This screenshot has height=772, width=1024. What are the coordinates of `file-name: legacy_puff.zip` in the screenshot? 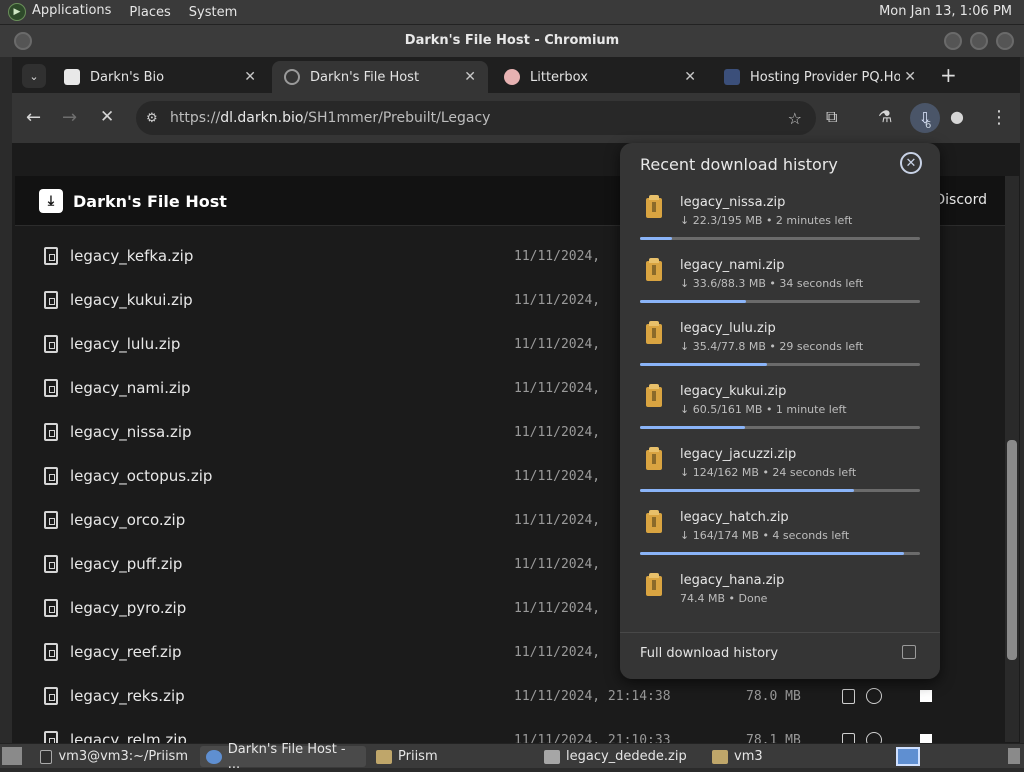 It's located at (285, 564).